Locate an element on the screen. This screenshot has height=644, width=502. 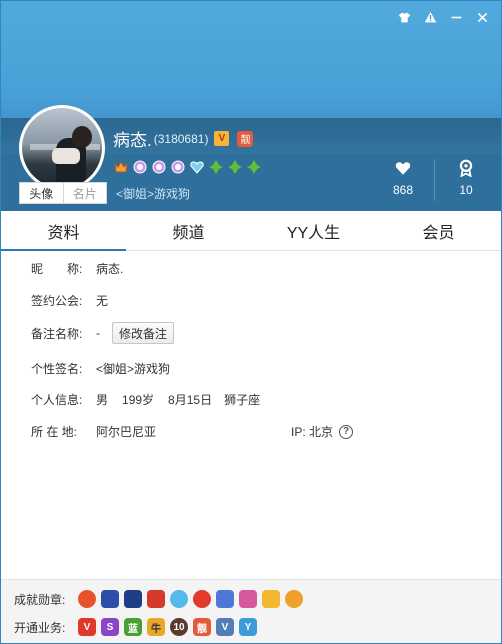
wing-medal-icon is located at coordinates (202, 599).